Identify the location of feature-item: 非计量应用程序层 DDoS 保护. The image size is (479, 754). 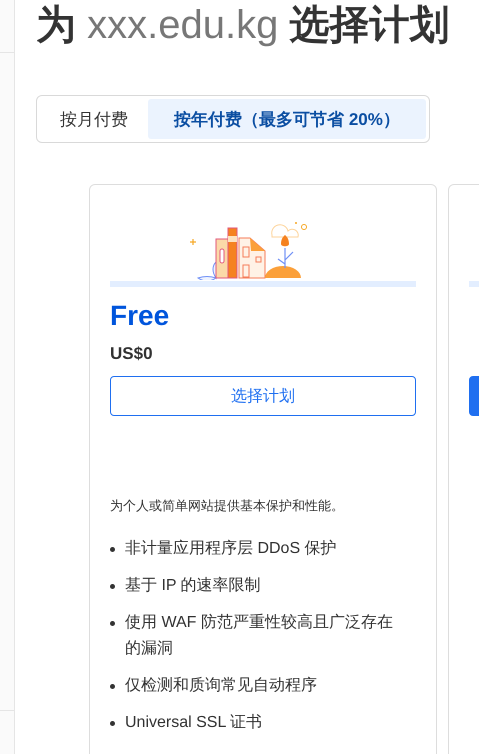
(231, 548).